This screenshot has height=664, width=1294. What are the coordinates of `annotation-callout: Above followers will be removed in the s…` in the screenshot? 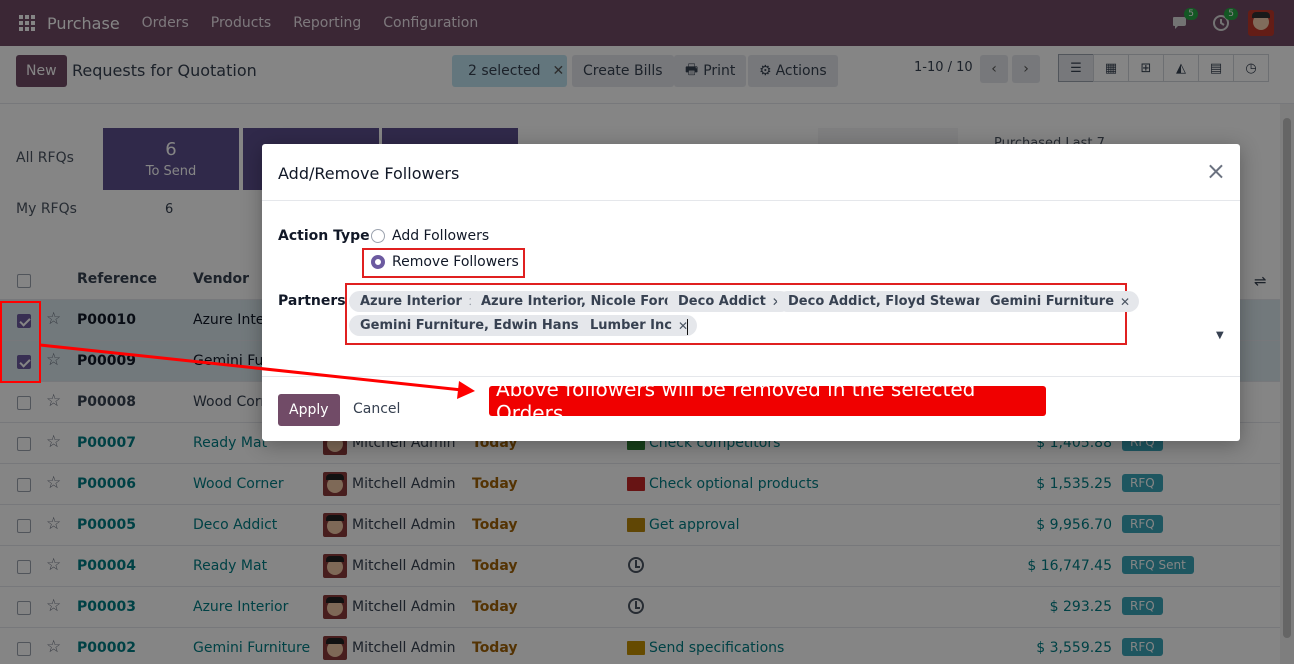 It's located at (767, 401).